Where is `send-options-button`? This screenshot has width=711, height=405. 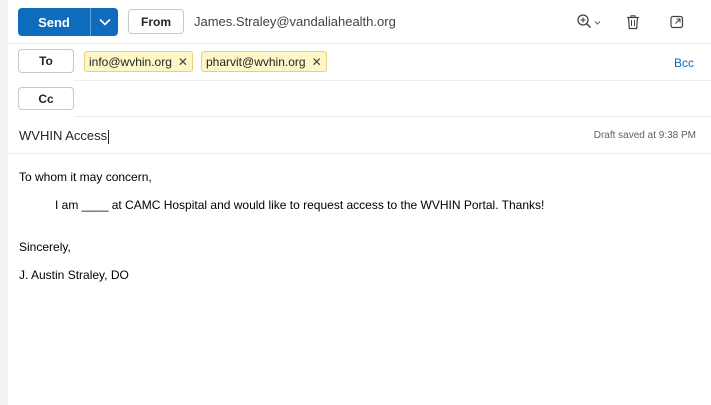
send-options-button is located at coordinates (104, 22).